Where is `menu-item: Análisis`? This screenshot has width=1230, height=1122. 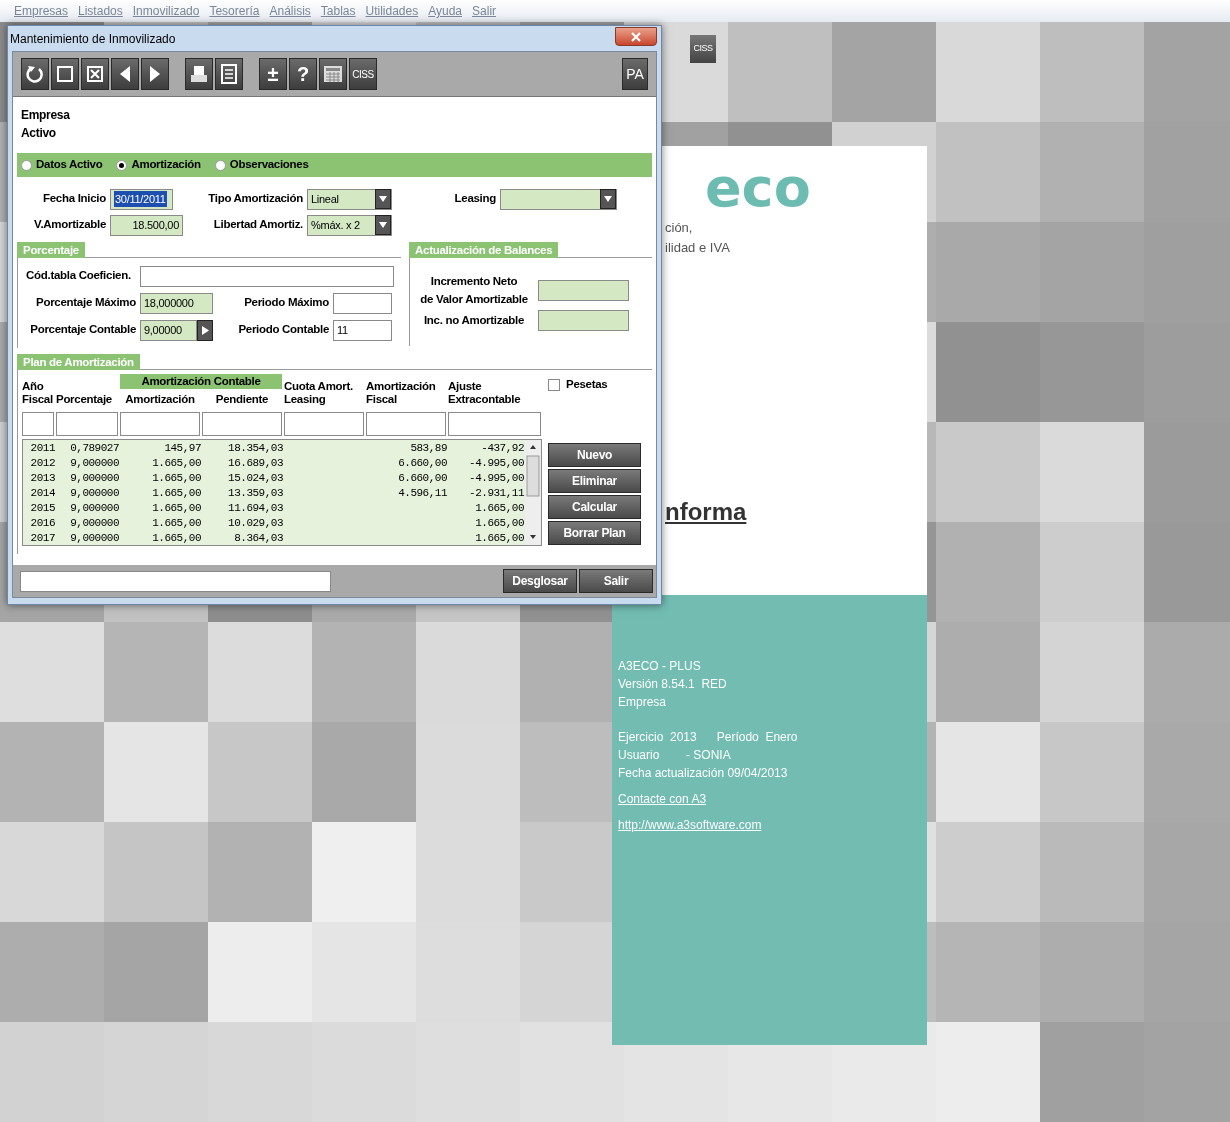 menu-item: Análisis is located at coordinates (290, 11).